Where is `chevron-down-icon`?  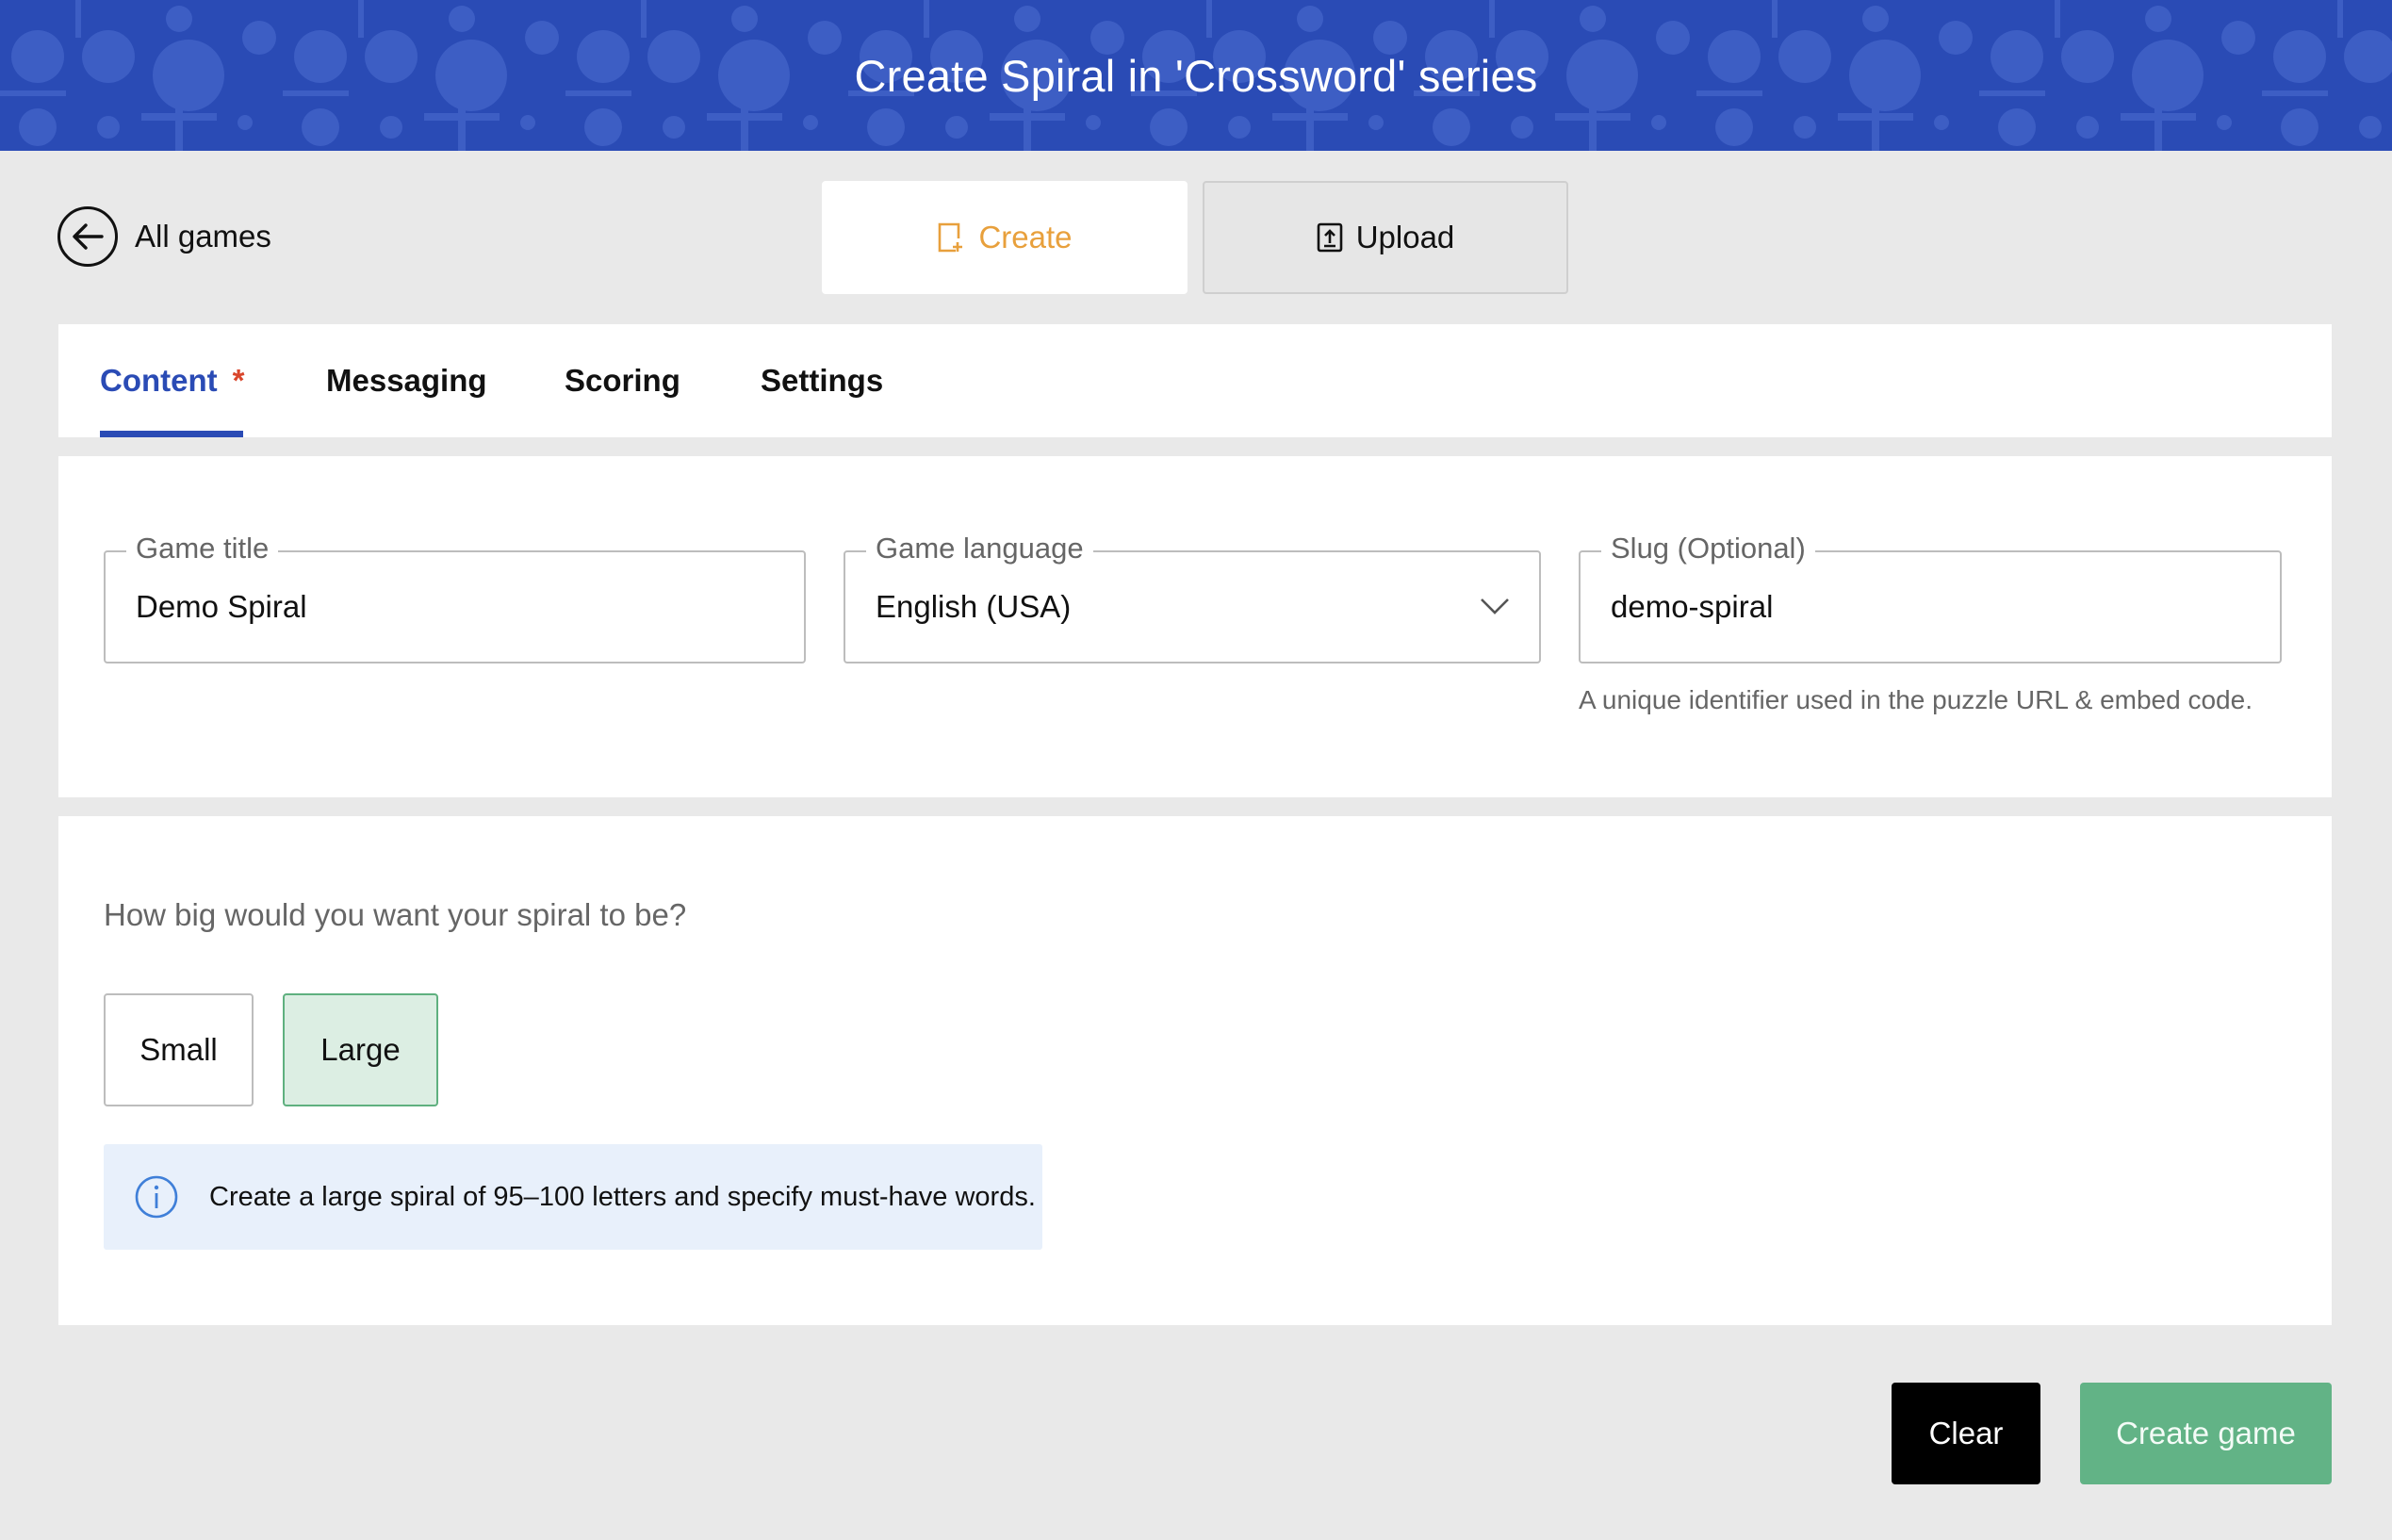 chevron-down-icon is located at coordinates (1495, 606).